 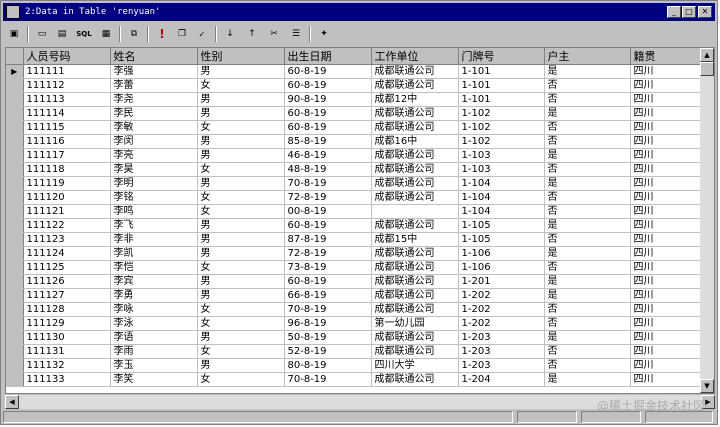 I want to click on table-row: 111116 李闵男 85-8-19 成都16中 1-102 否四川, so click(x=354, y=141).